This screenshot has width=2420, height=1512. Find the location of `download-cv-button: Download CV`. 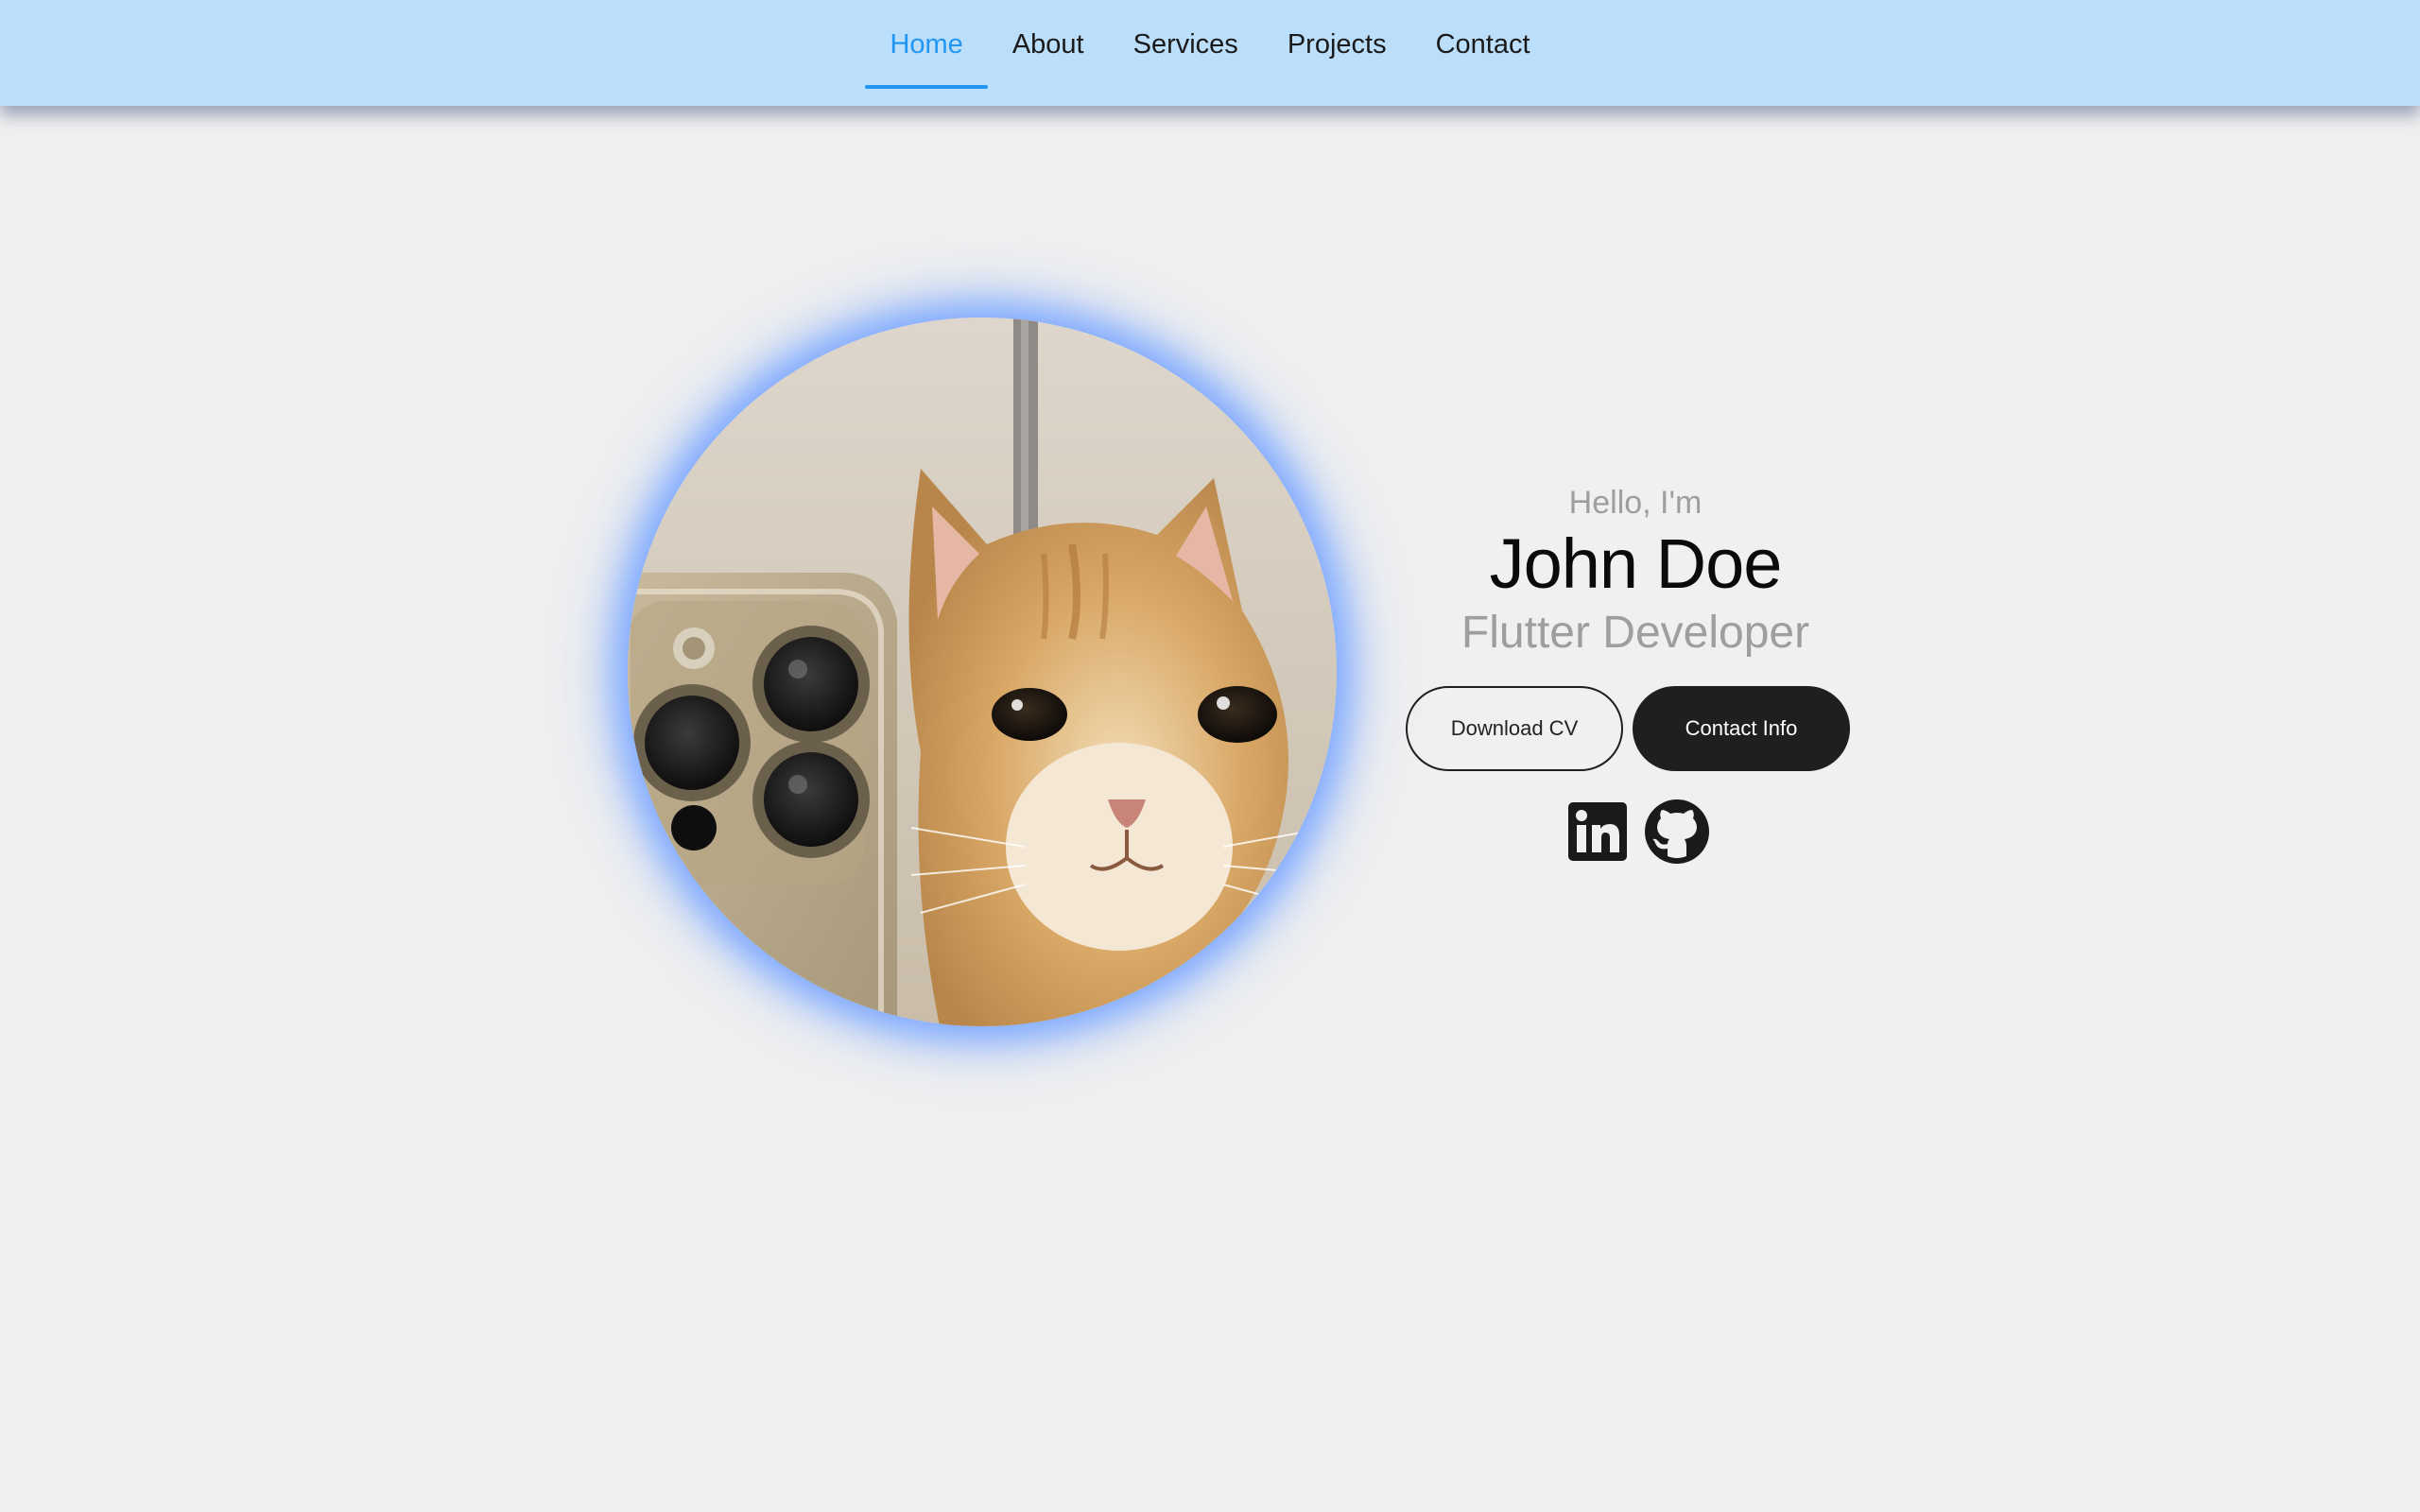

download-cv-button: Download CV is located at coordinates (1514, 728).